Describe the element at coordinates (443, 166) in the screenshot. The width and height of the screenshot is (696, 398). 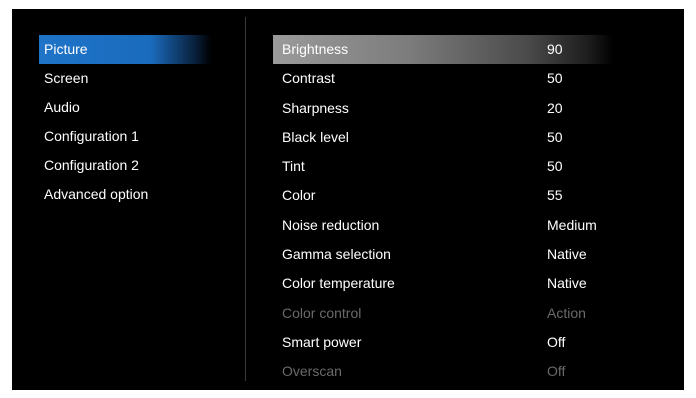
I see `setting-row-tint: Tint 50` at that location.